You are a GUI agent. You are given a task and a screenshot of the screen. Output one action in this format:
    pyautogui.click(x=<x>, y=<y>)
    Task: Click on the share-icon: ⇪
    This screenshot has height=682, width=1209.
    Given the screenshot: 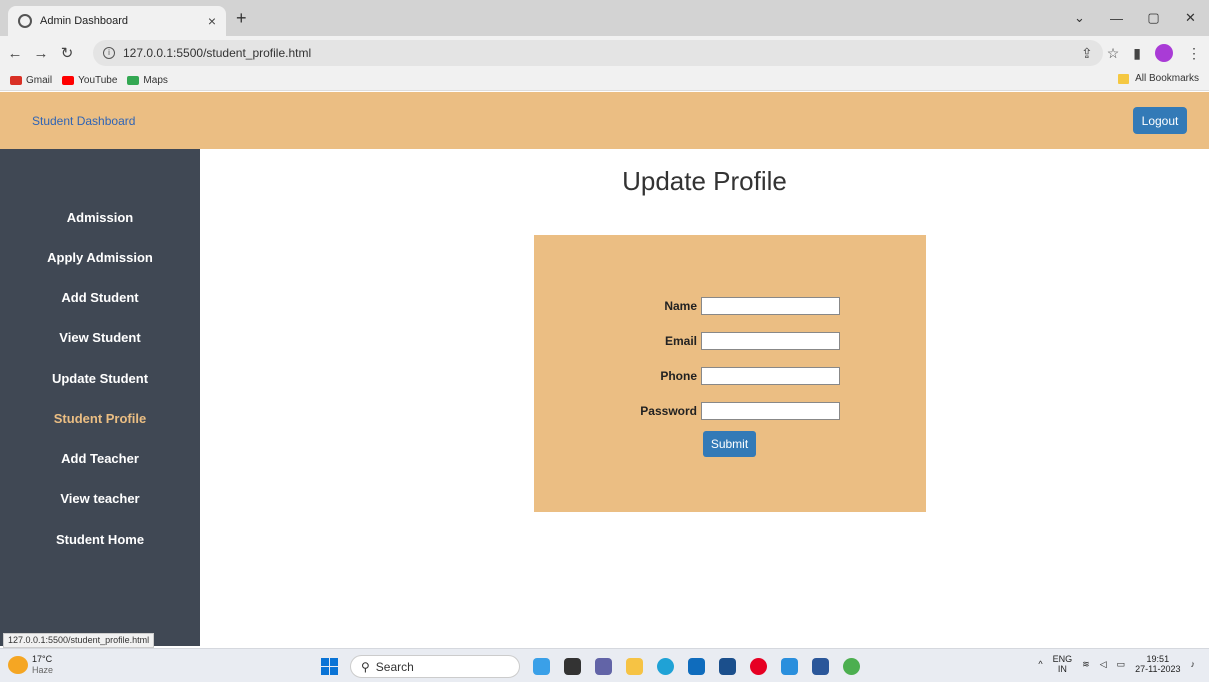 What is the action you would take?
    pyautogui.click(x=1087, y=53)
    